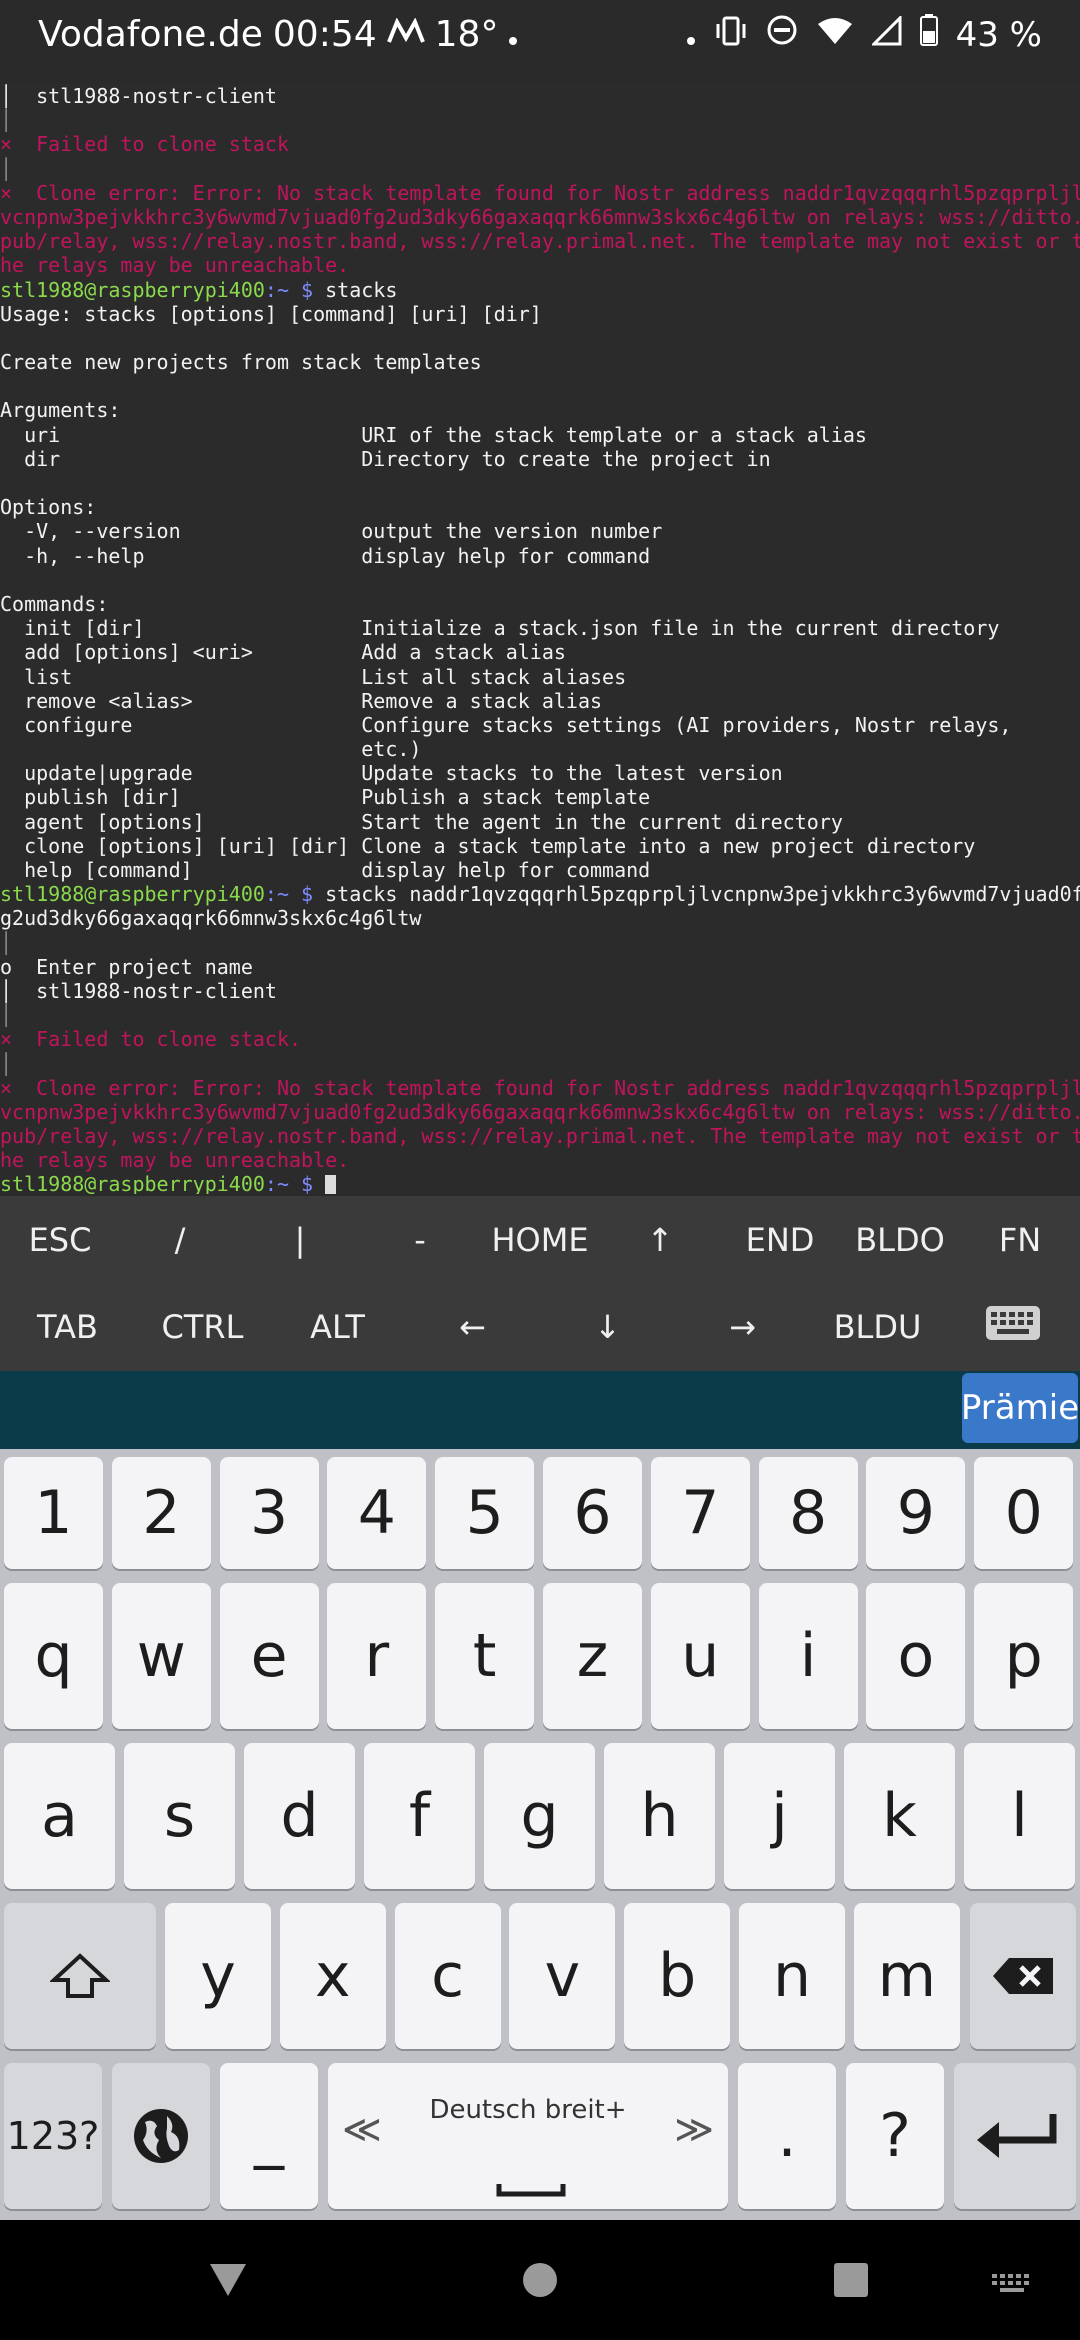 Image resolution: width=1080 pixels, height=2340 pixels. I want to click on extra-key: BLDU, so click(877, 1327).